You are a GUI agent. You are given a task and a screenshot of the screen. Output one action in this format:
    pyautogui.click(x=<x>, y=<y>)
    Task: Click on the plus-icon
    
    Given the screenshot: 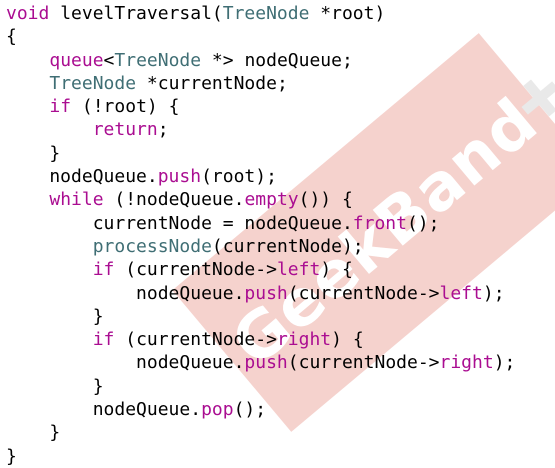 What is the action you would take?
    pyautogui.click(x=533, y=98)
    